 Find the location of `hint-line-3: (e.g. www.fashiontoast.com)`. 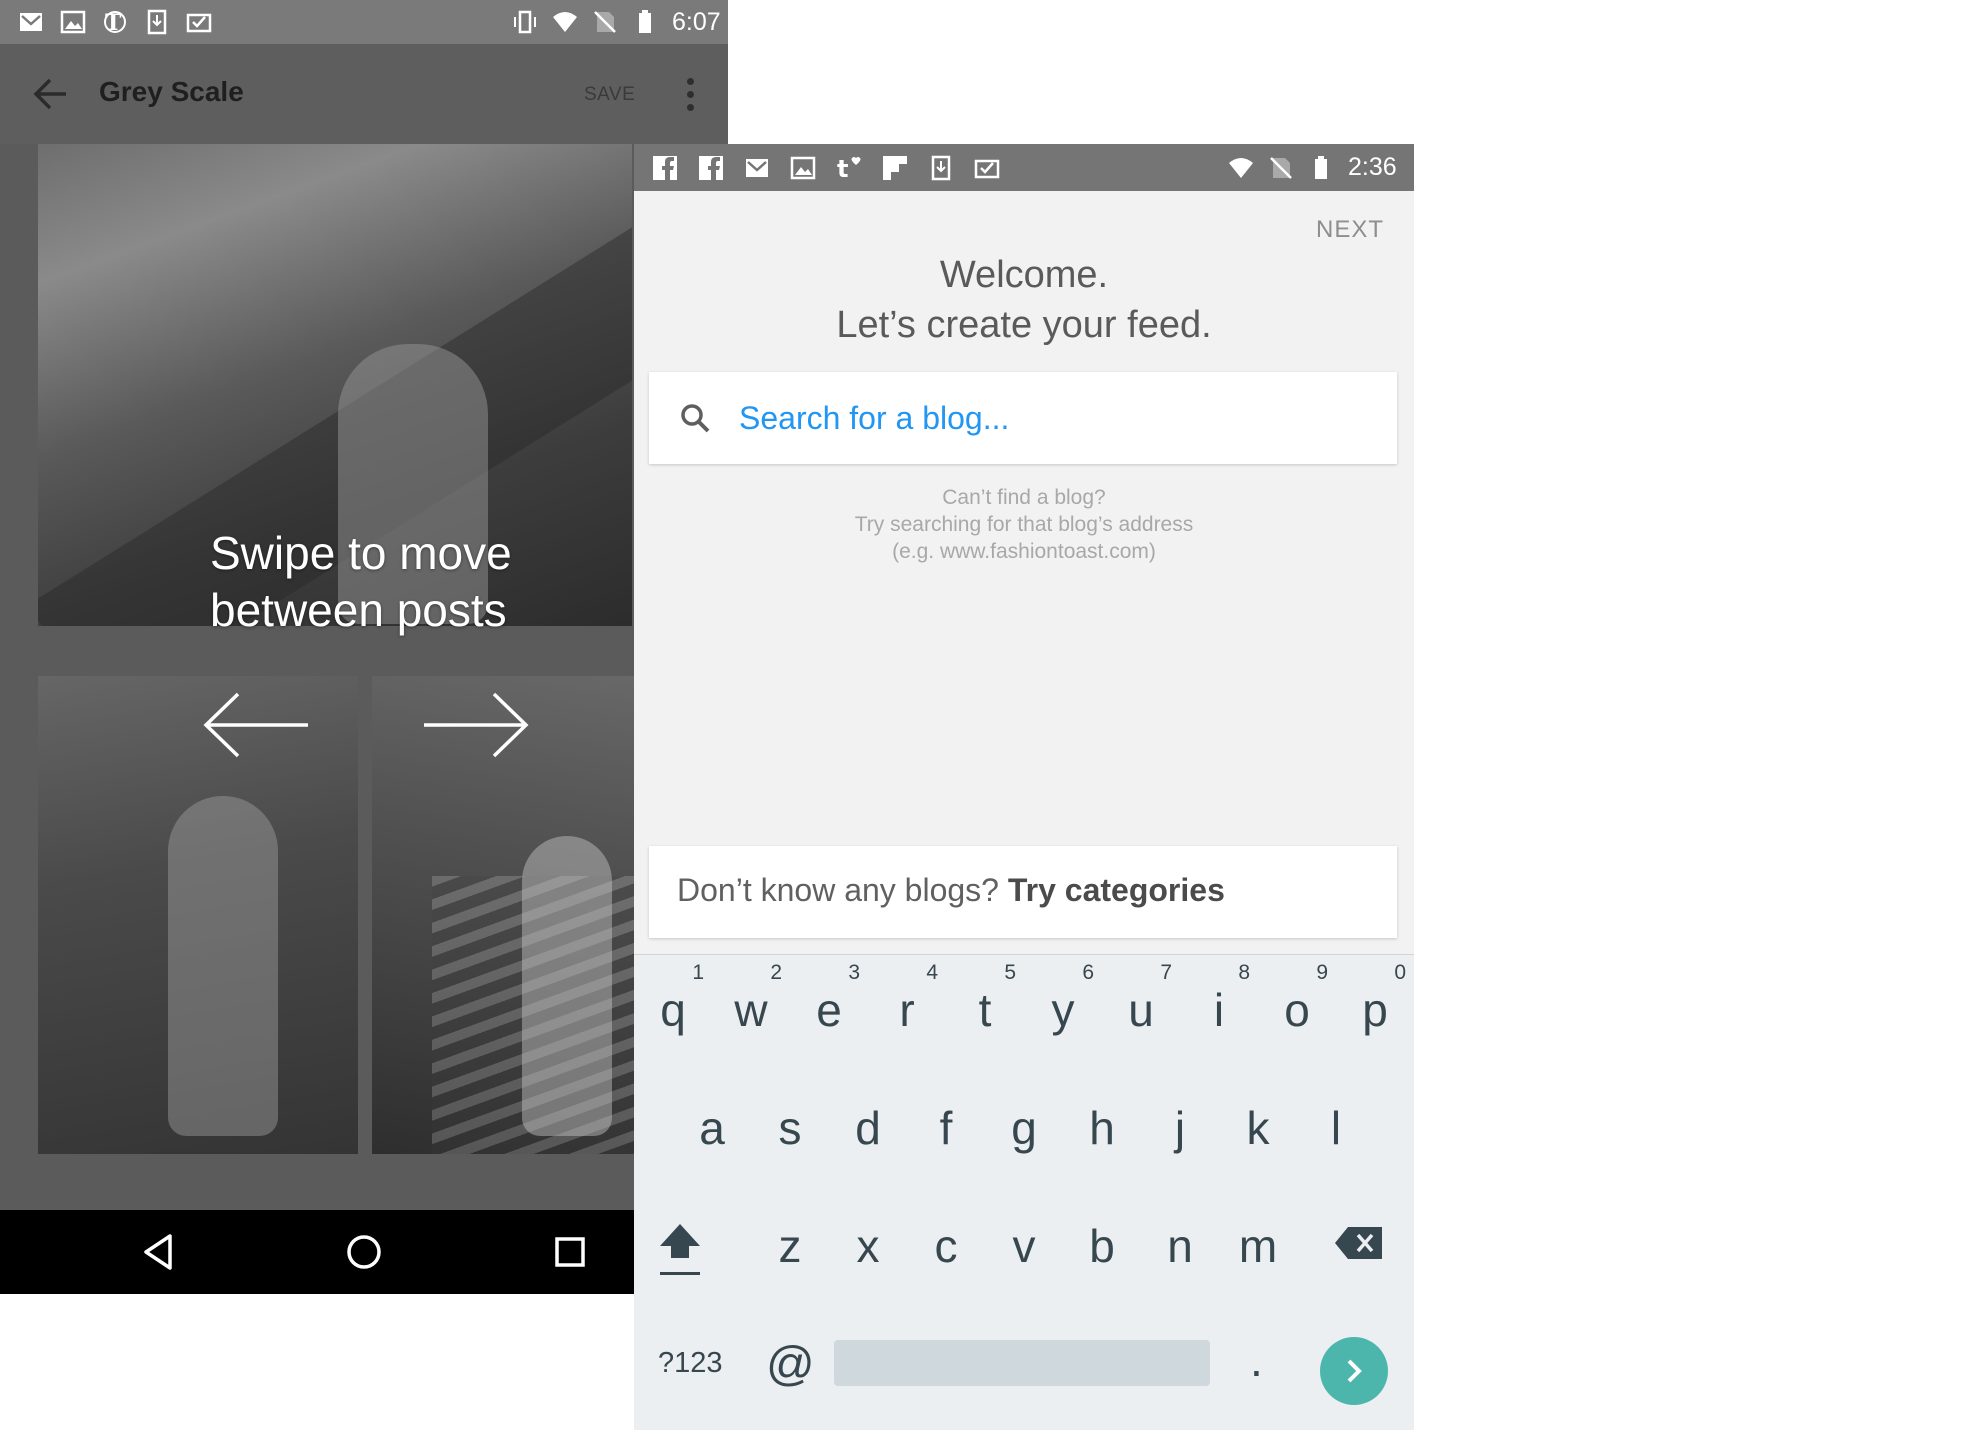

hint-line-3: (e.g. www.fashiontoast.com) is located at coordinates (1024, 551).